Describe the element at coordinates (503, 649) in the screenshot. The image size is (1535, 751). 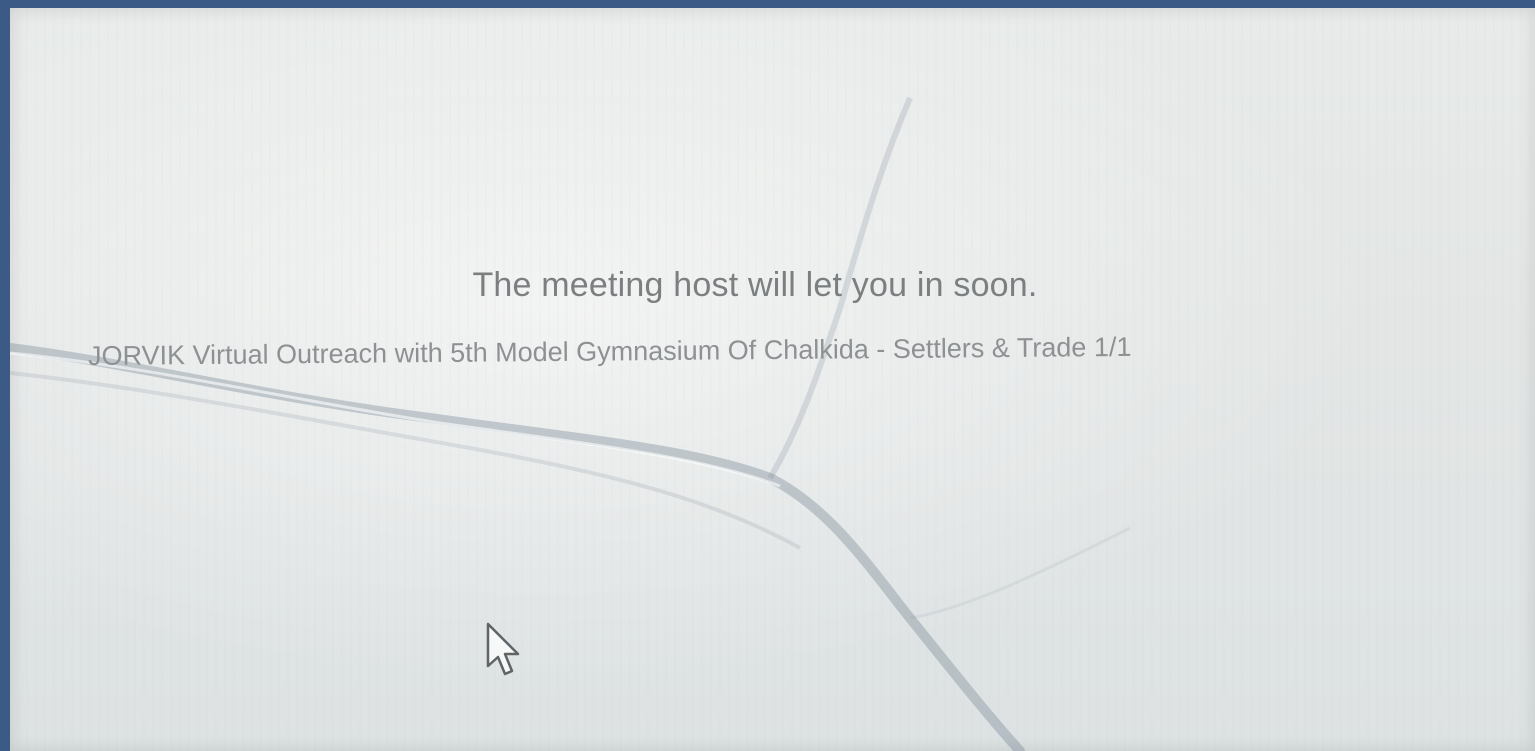
I see `mouse-pointer-icon` at that location.